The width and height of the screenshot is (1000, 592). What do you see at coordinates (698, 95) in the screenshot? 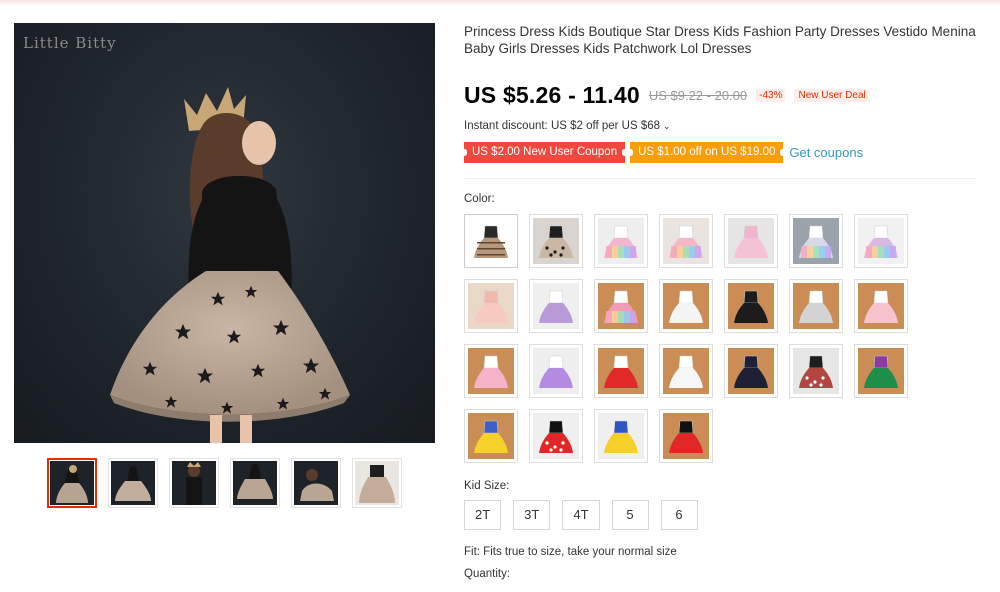
I see `original-price: US $9.22 - 20.00` at bounding box center [698, 95].